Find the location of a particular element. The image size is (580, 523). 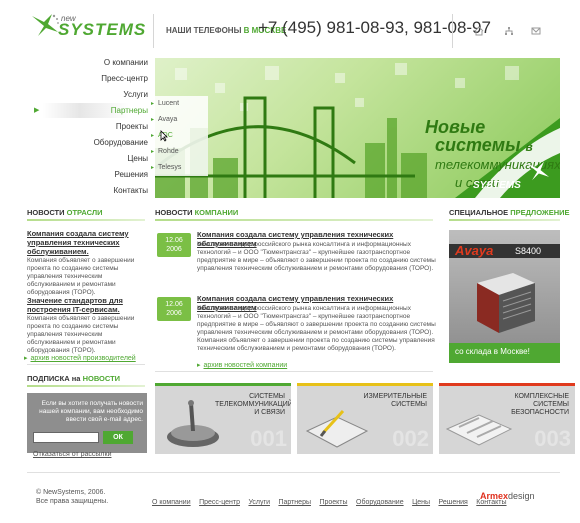

footer-link-services: Услуги is located at coordinates (259, 502).